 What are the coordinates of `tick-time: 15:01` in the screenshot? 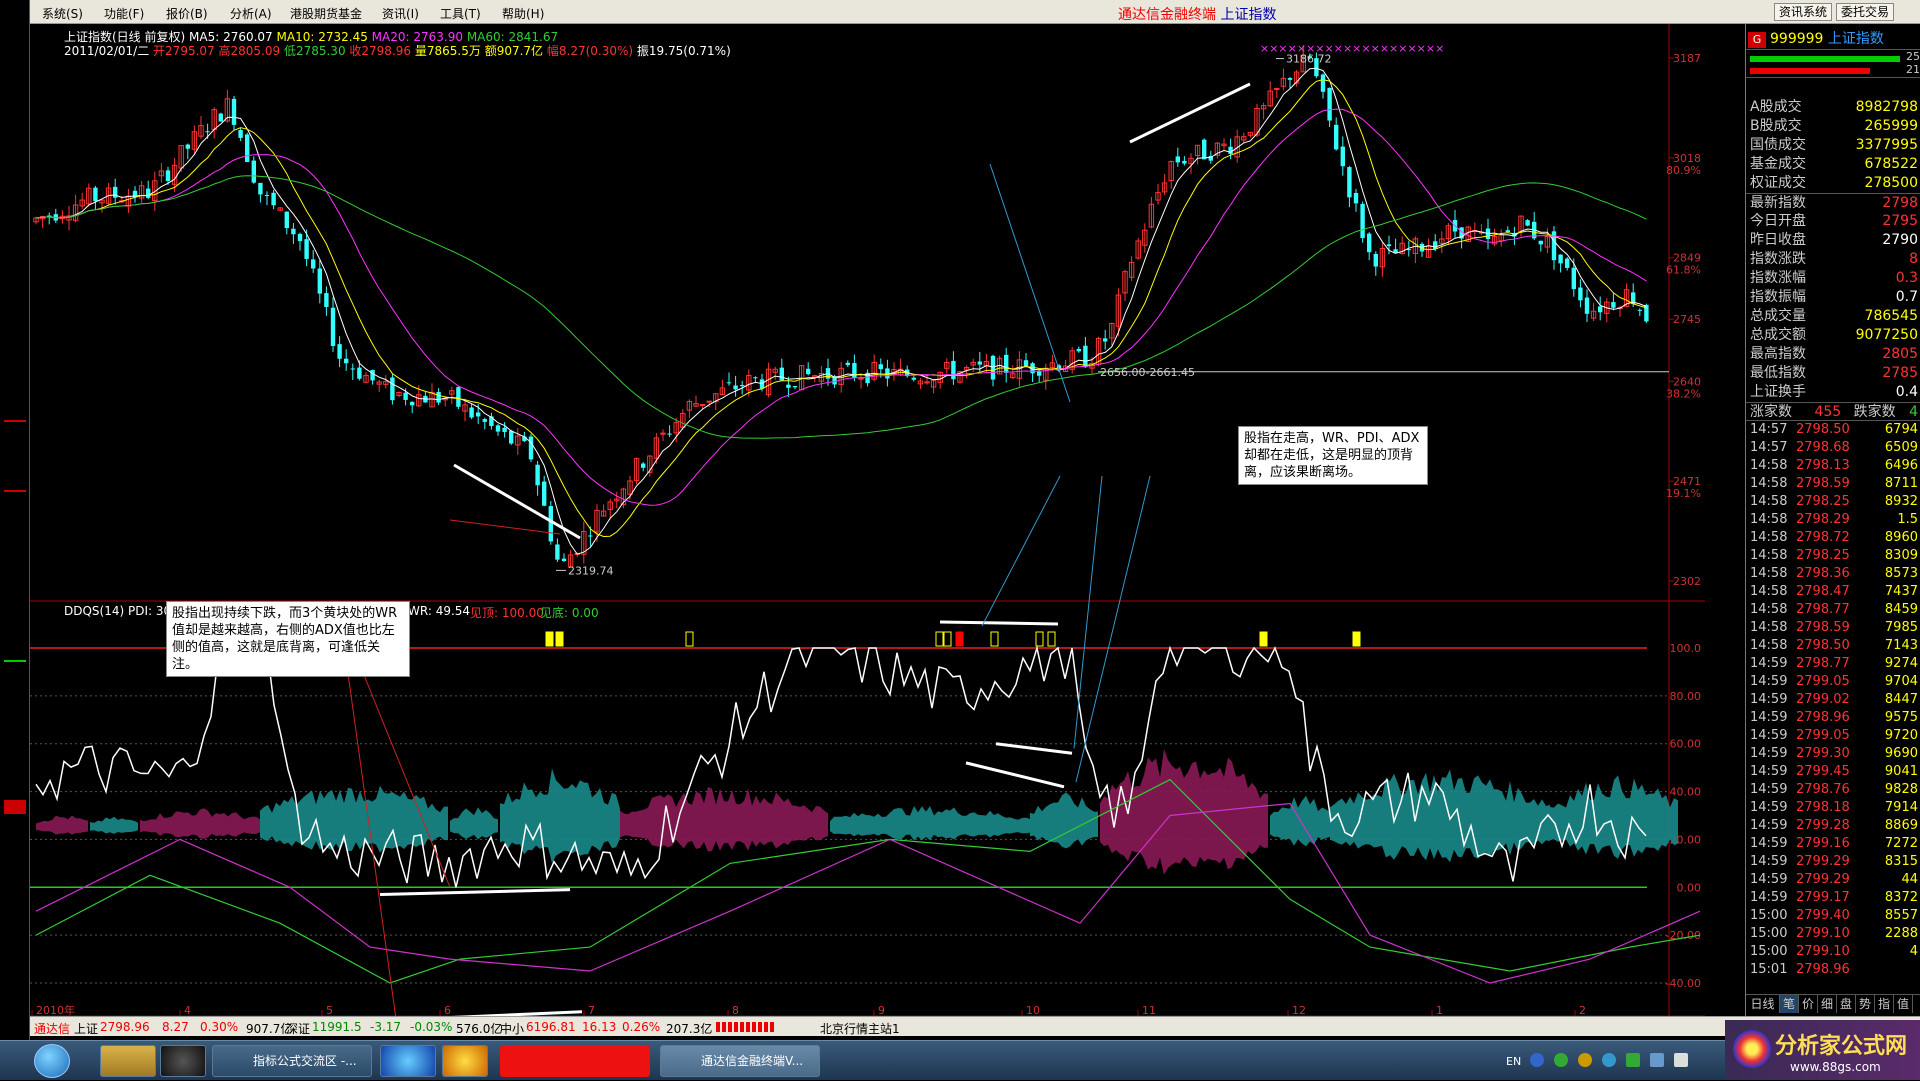 It's located at (1769, 969).